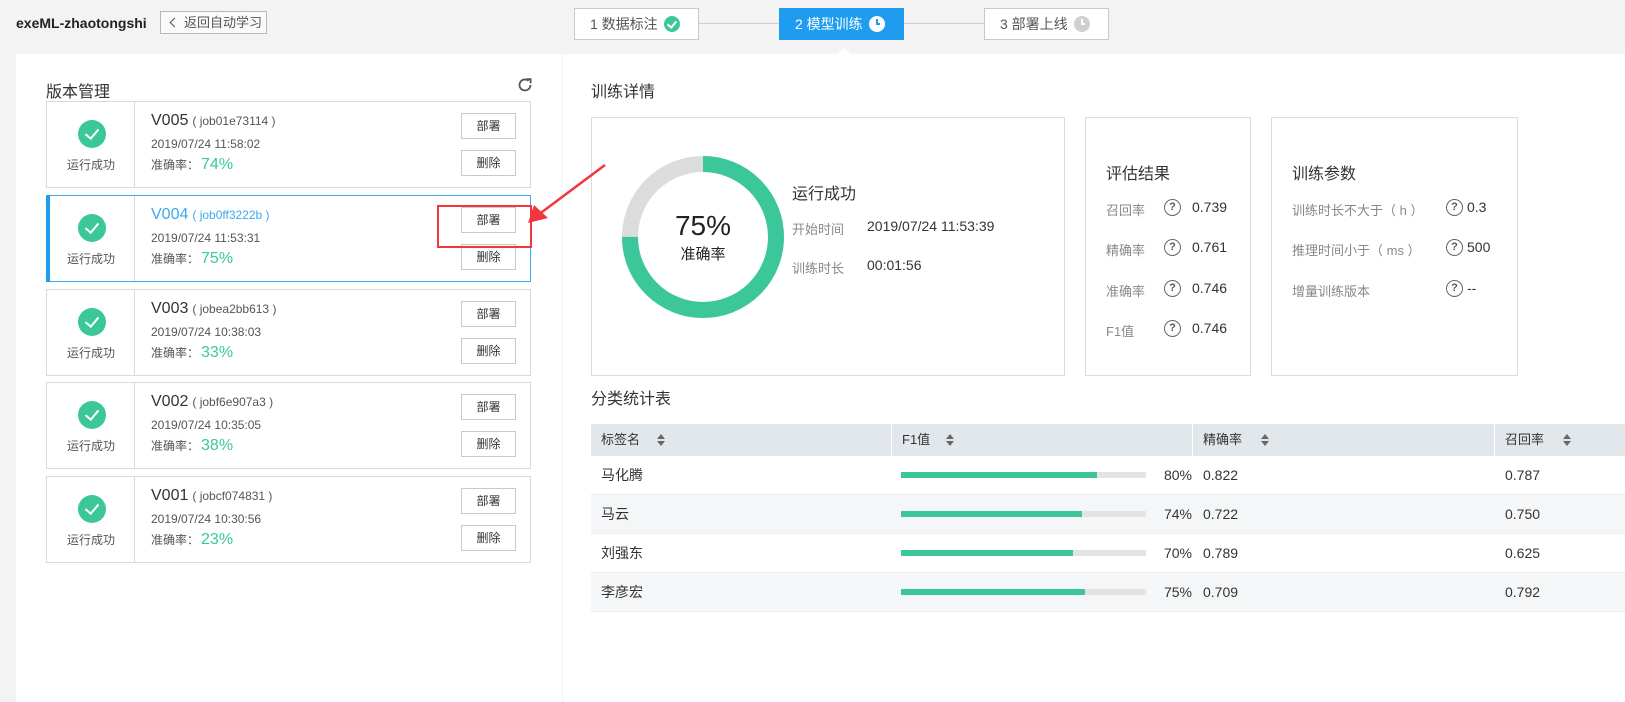 The height and width of the screenshot is (702, 1625). I want to click on cell-f1: 70%, so click(1177, 553).